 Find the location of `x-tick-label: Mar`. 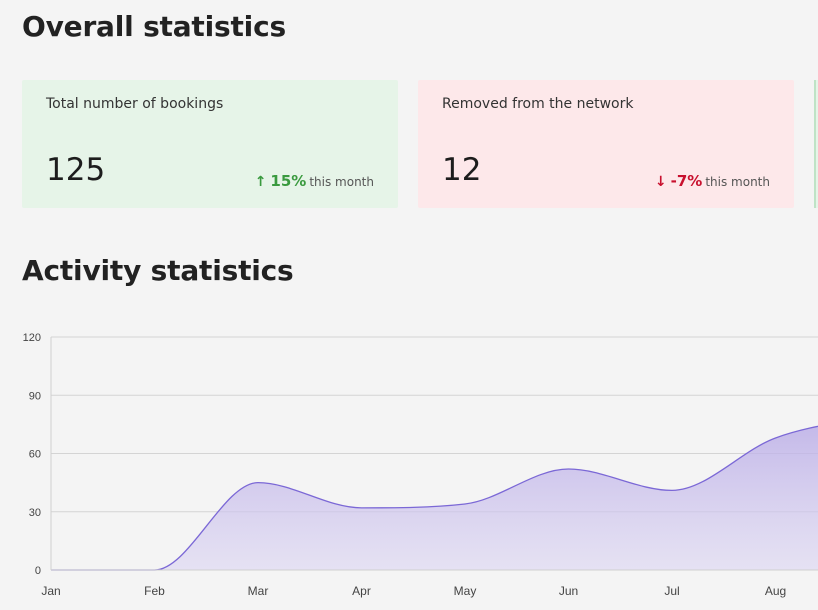

x-tick-label: Mar is located at coordinates (258, 591).